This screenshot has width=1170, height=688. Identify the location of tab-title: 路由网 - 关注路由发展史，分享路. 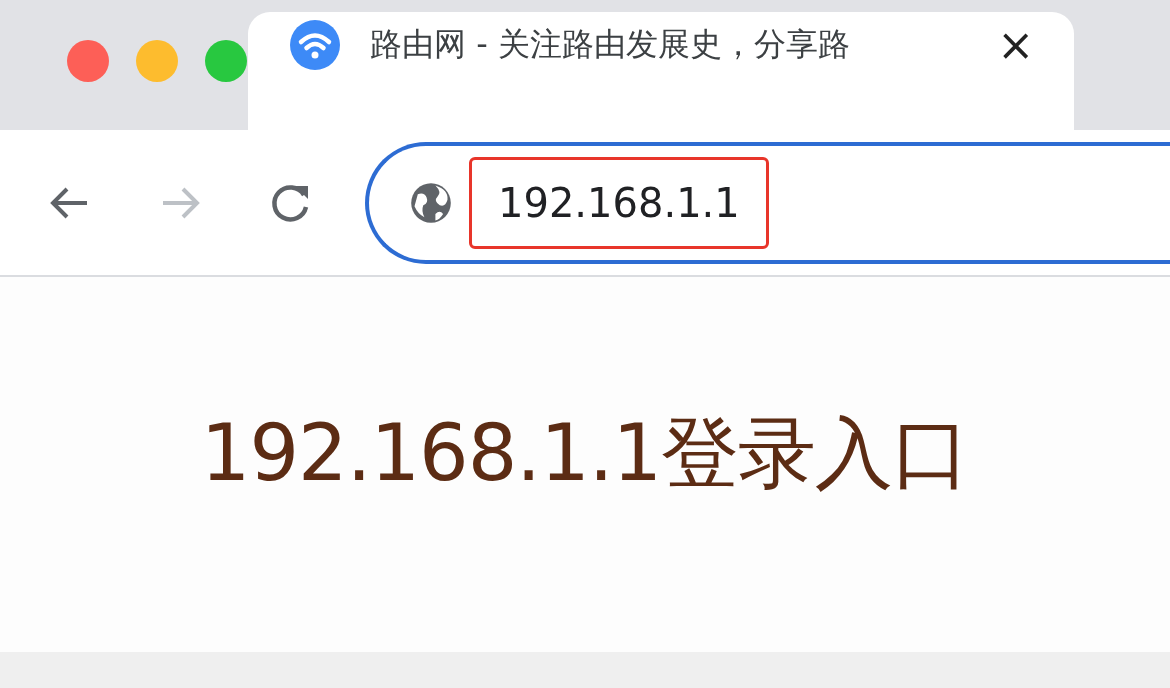
(610, 44).